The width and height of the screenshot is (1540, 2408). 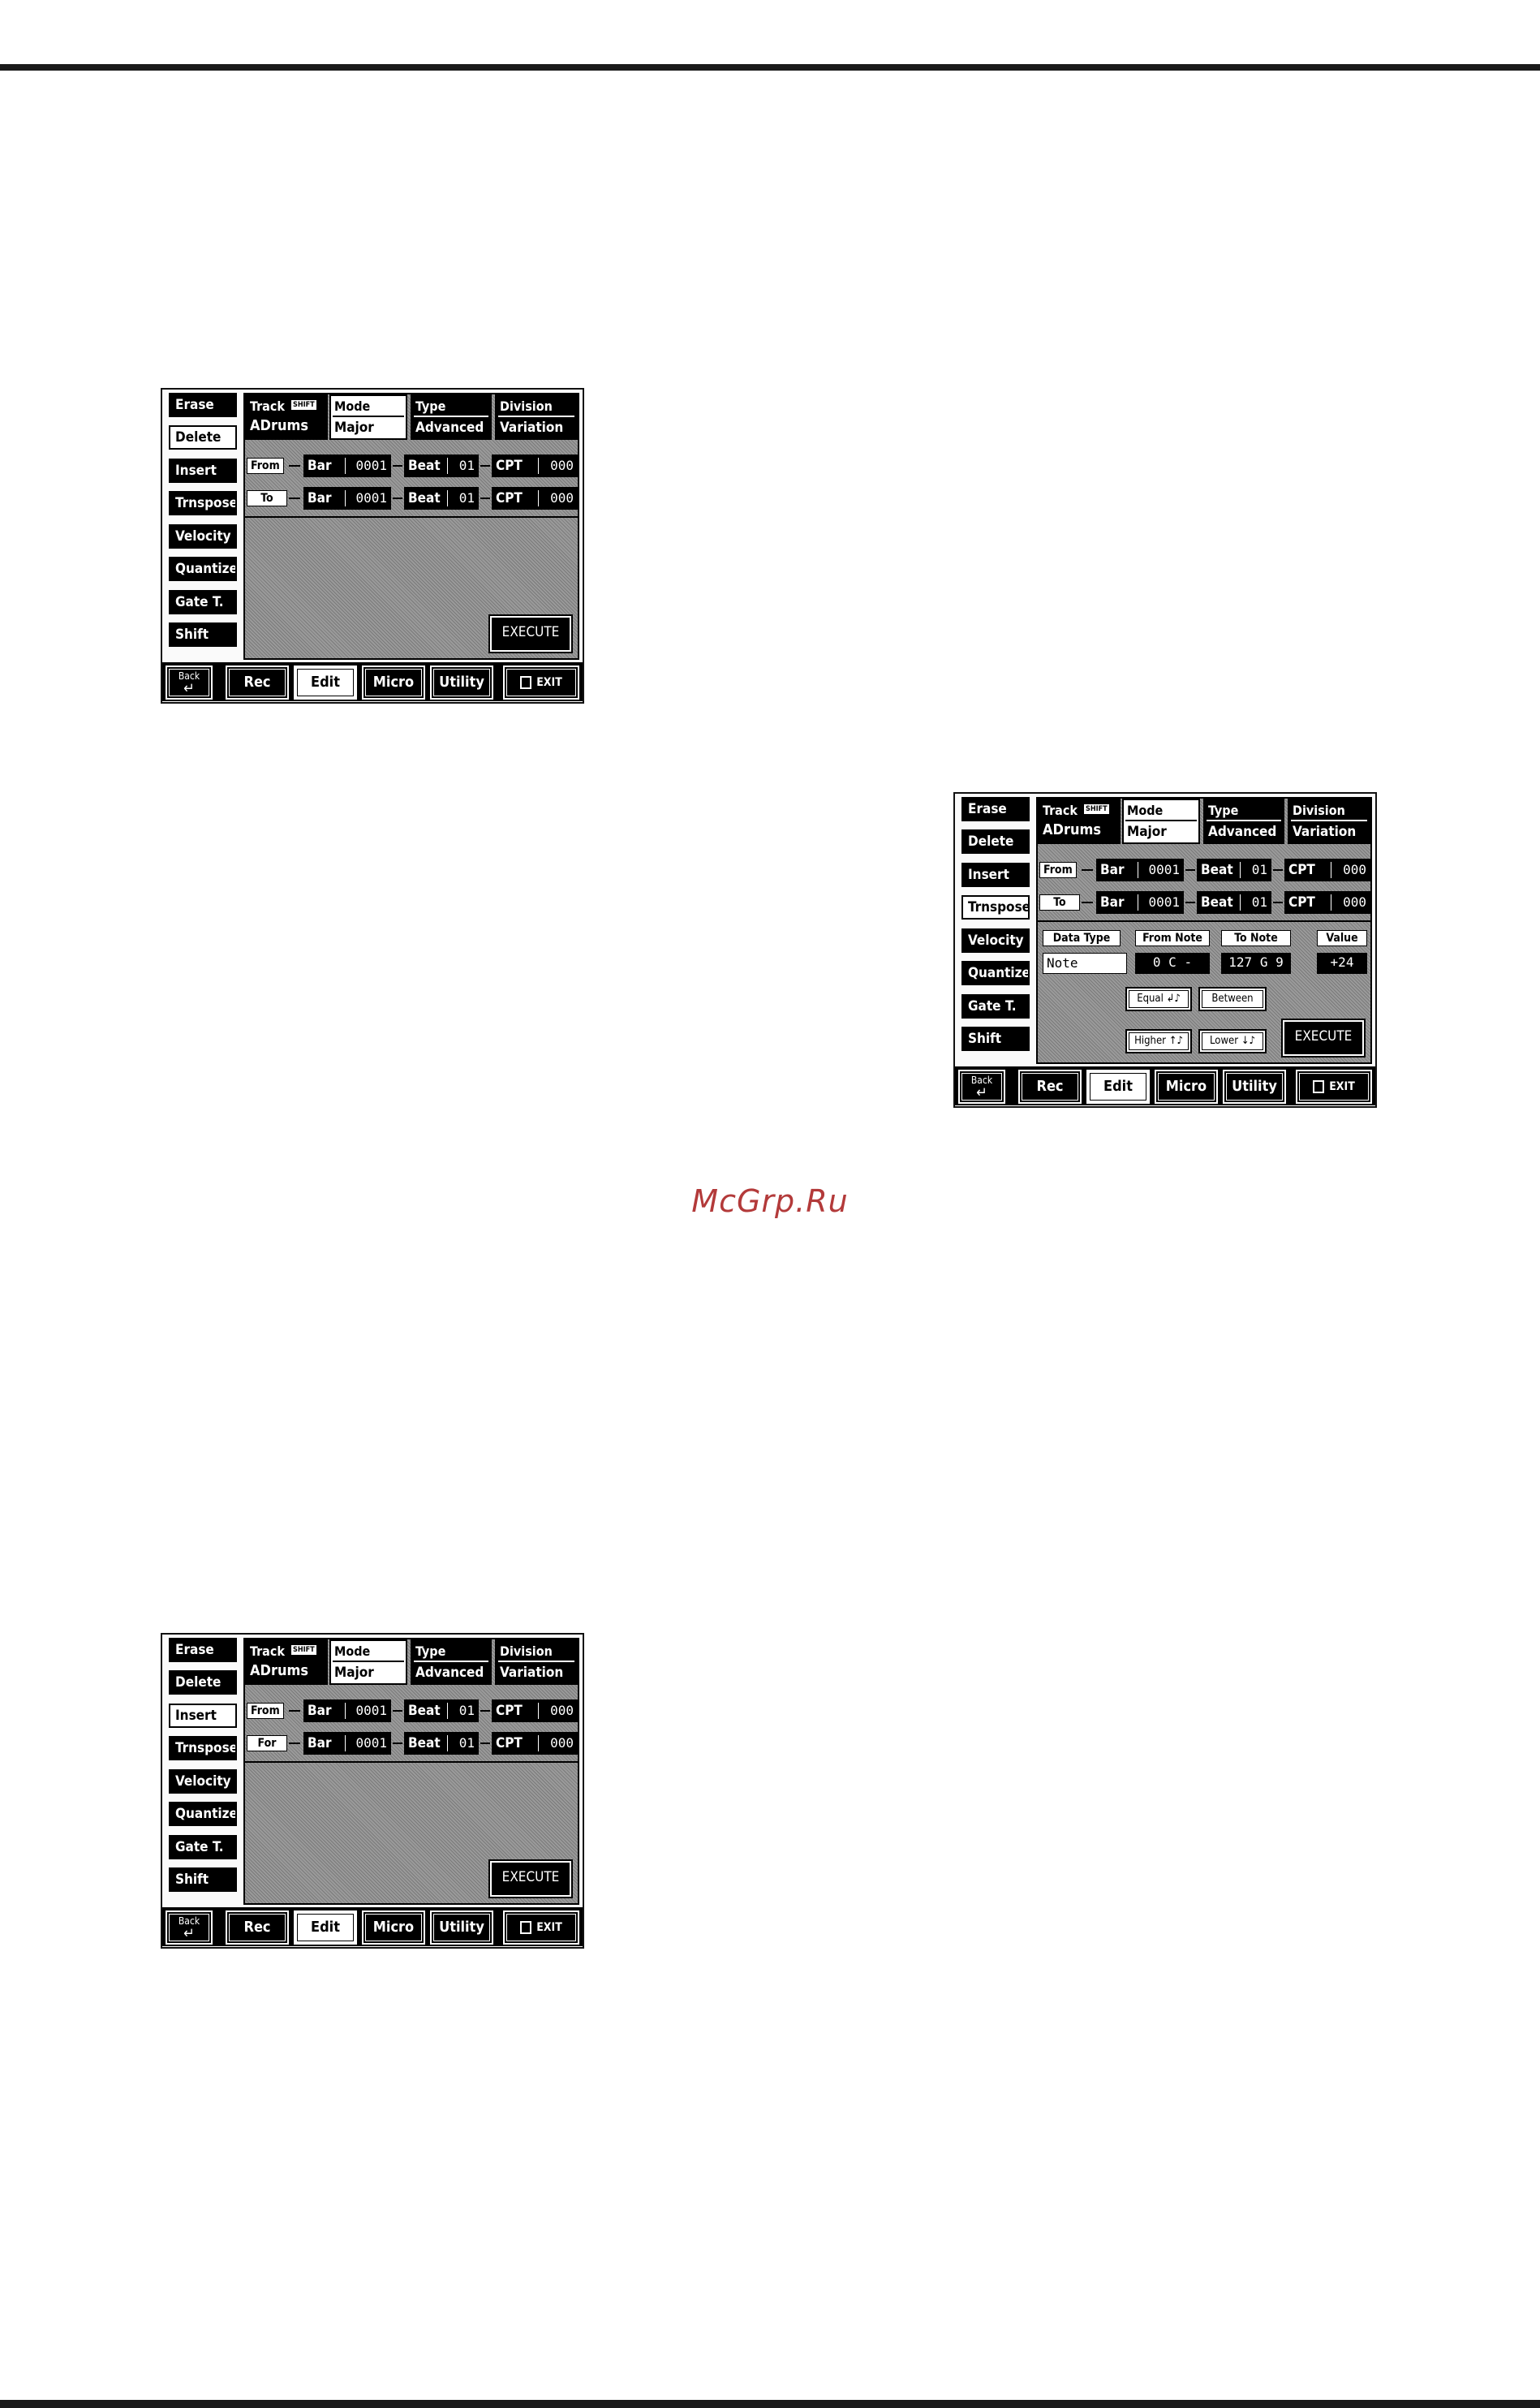 I want to click on from-bar-value: 0001, so click(x=371, y=1711).